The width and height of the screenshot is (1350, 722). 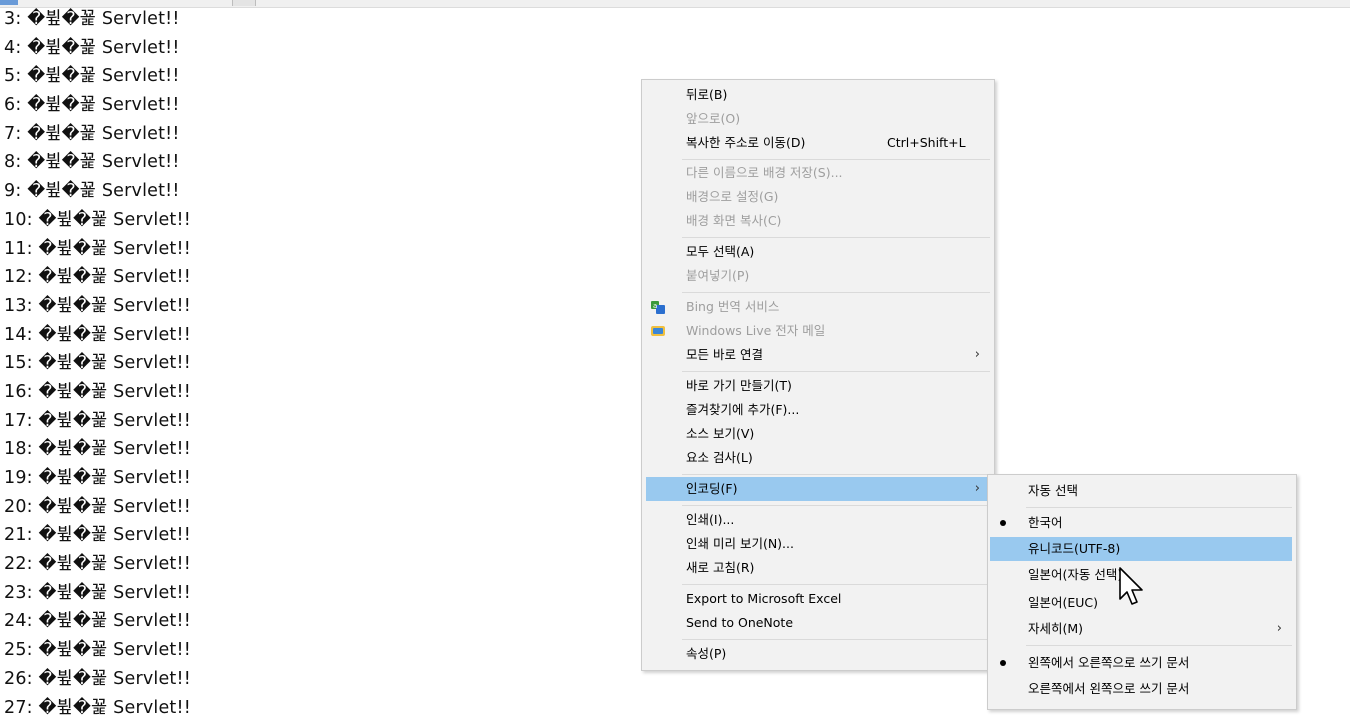 I want to click on page-text-line: 18: �뷮�꾩 Servlet!!, so click(x=97, y=449).